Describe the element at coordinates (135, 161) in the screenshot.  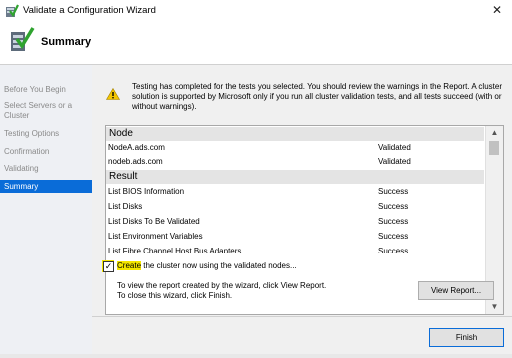
I see `item-name: nodeb.ads.com` at that location.